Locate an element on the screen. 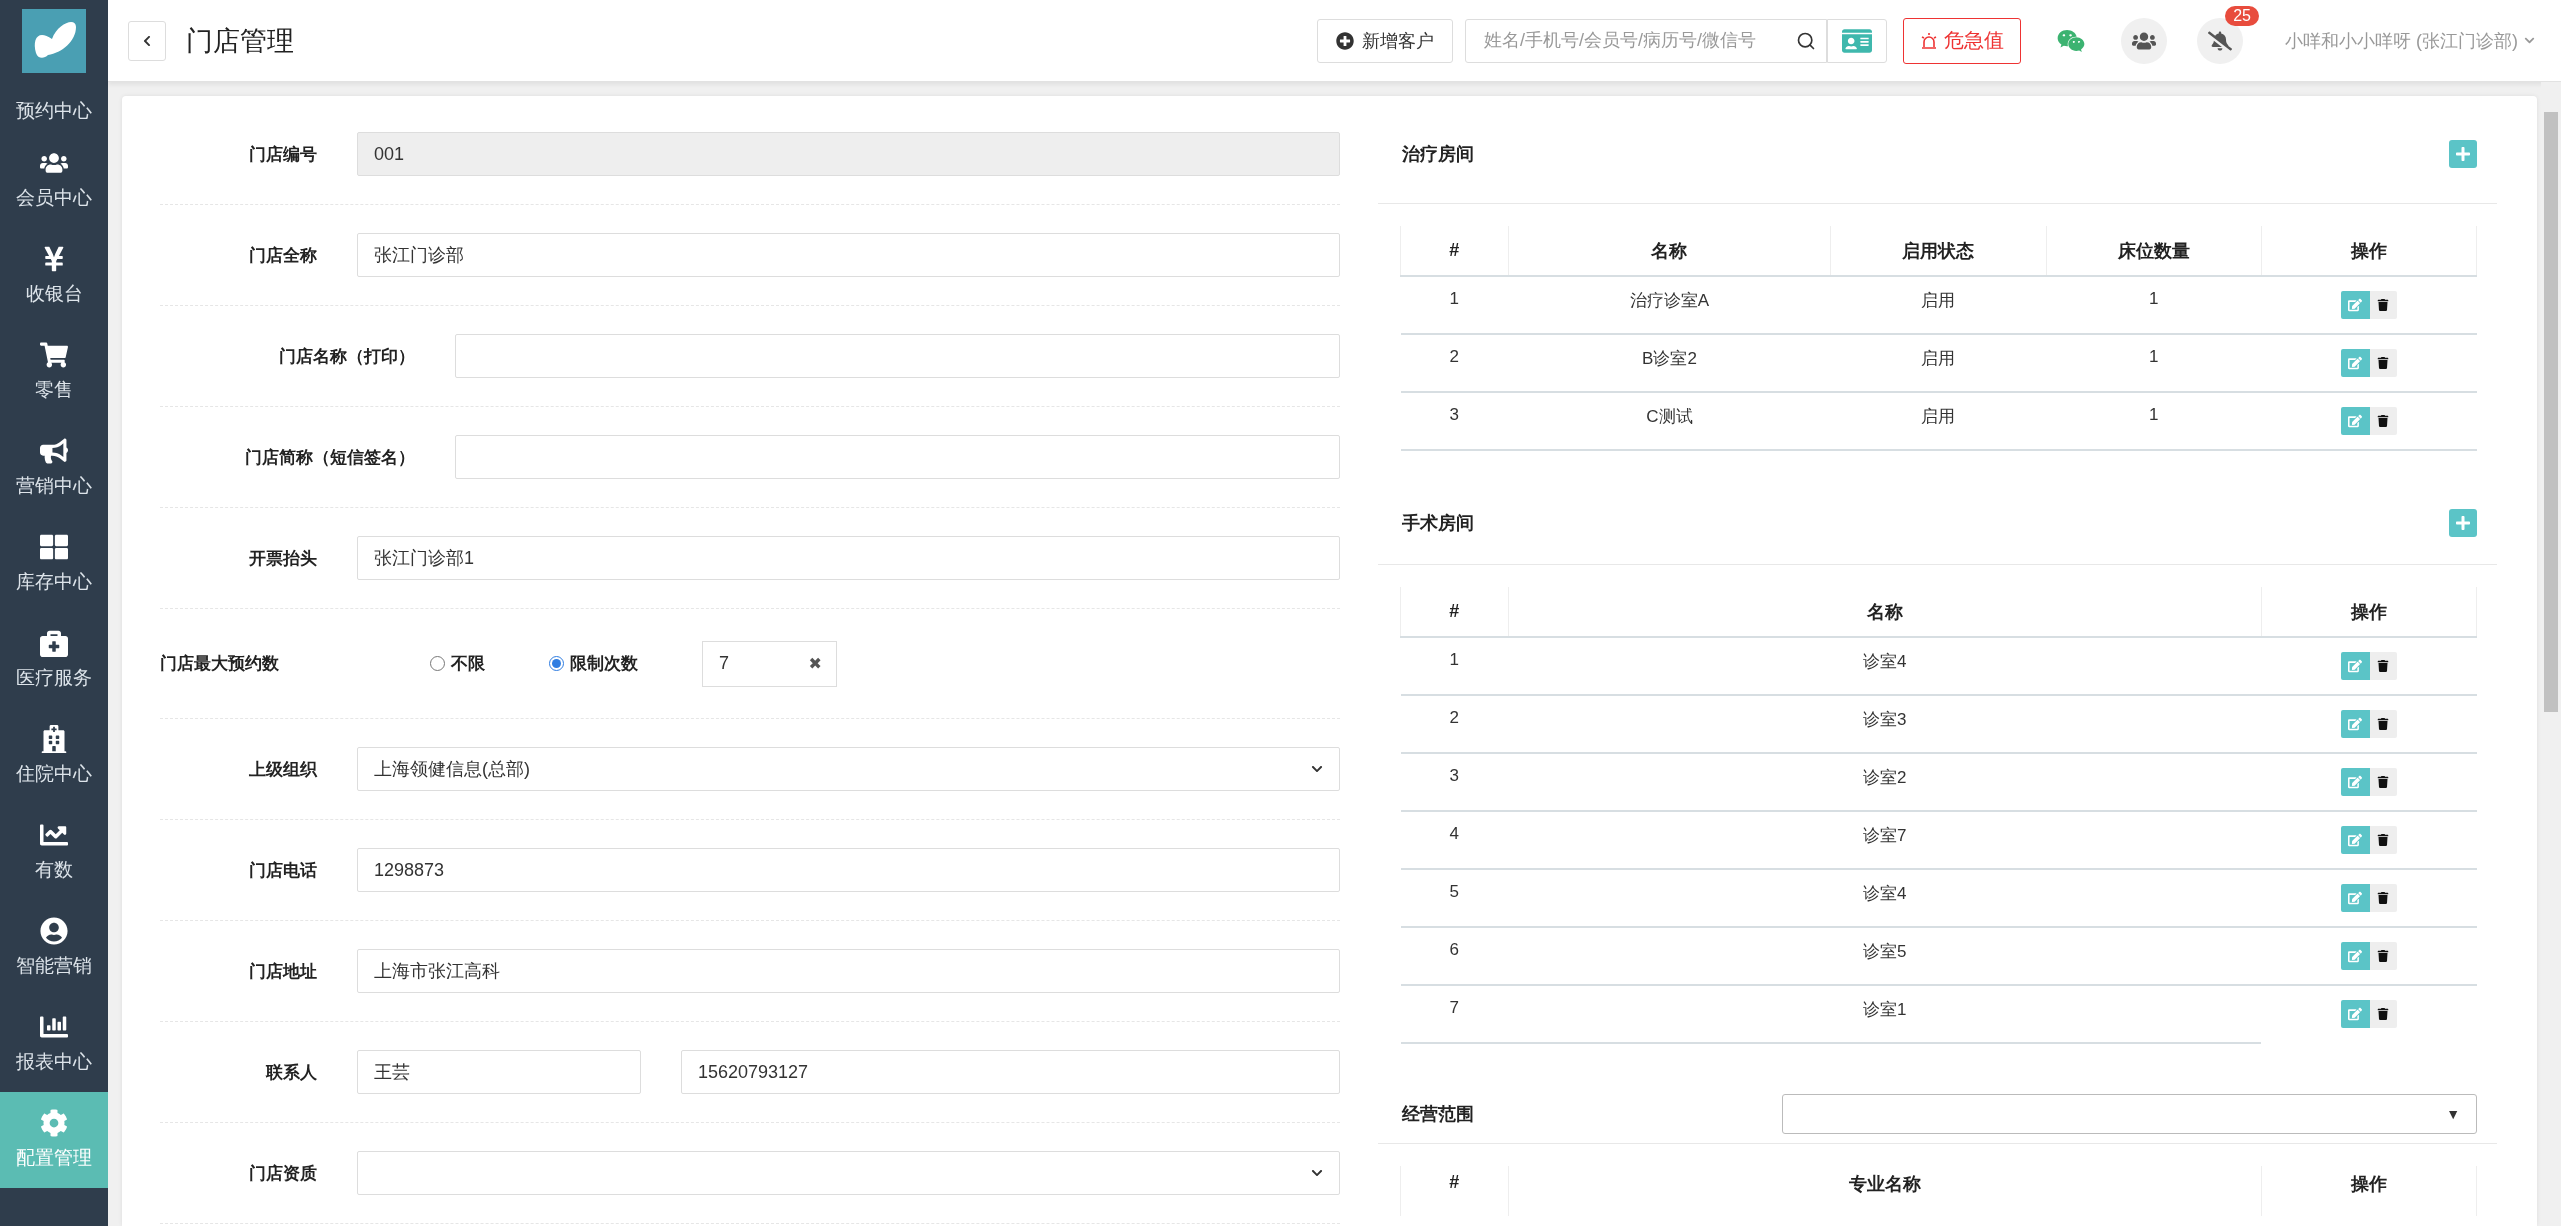  sidebar-item: 库存中心 is located at coordinates (54, 564).